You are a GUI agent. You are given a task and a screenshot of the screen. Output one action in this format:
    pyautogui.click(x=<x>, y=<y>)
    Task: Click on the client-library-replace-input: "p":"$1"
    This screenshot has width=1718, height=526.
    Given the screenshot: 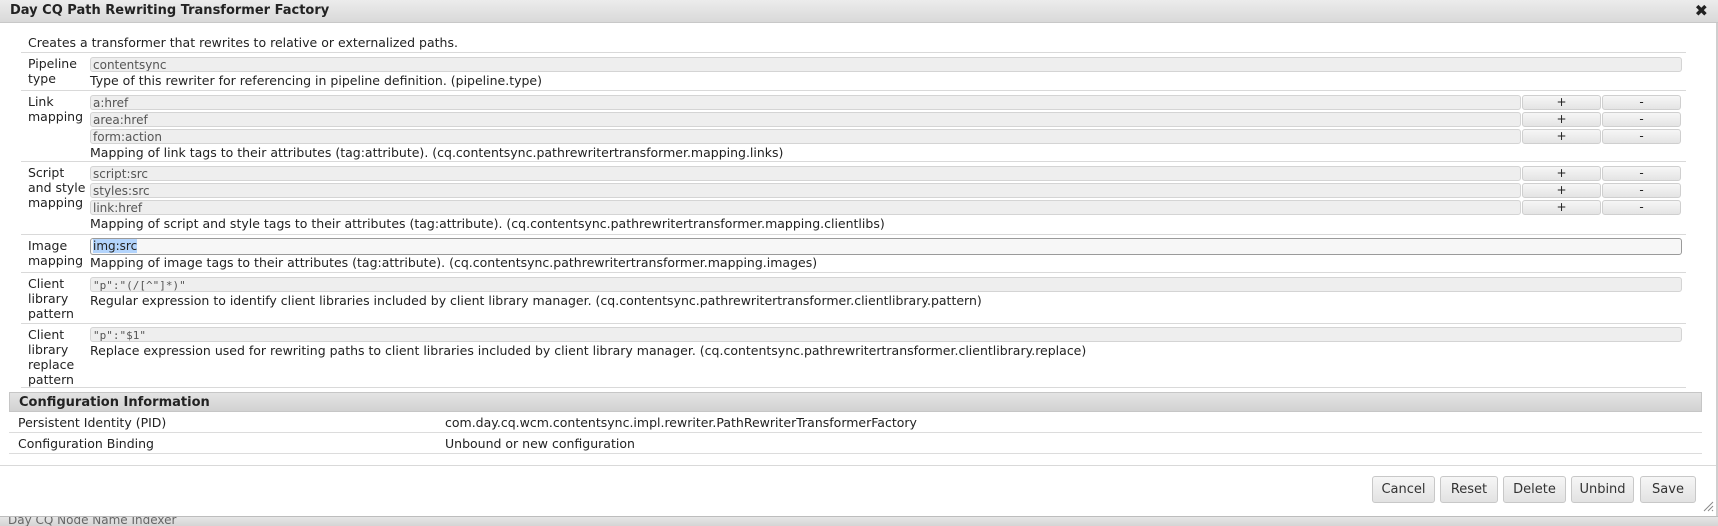 What is the action you would take?
    pyautogui.click(x=886, y=334)
    